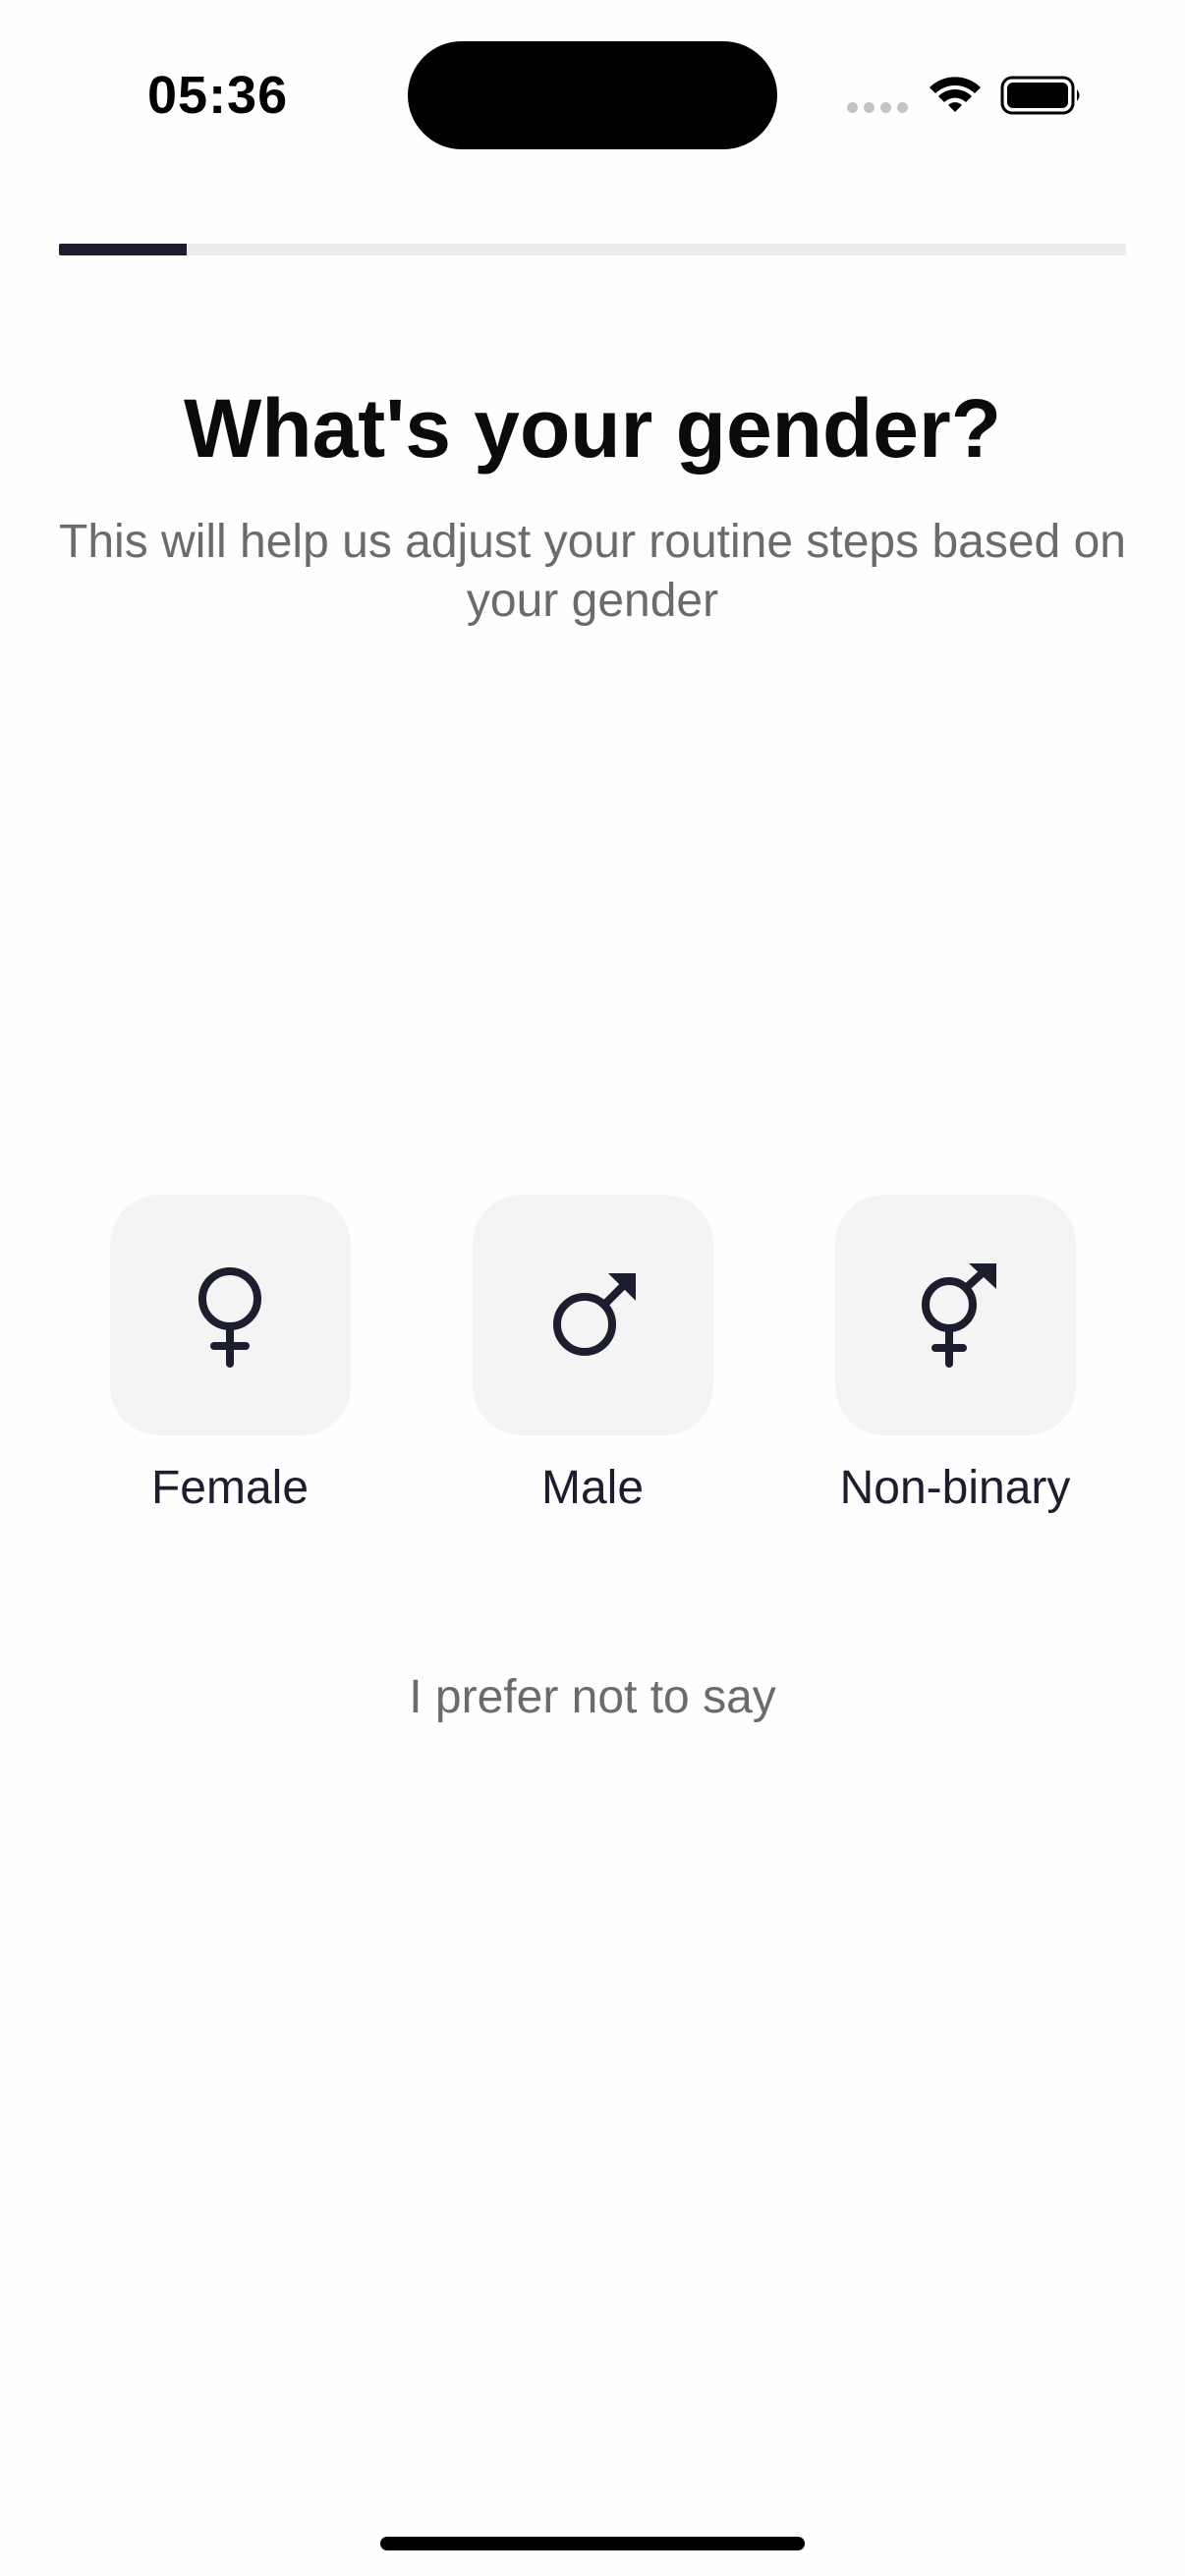 Image resolution: width=1185 pixels, height=2576 pixels. Describe the element at coordinates (218, 95) in the screenshot. I see `status-time: 05:36` at that location.